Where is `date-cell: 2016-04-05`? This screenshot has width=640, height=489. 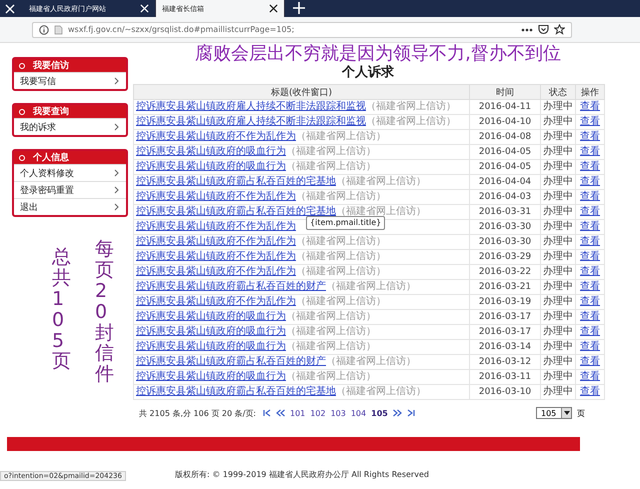
date-cell: 2016-04-05 is located at coordinates (505, 152).